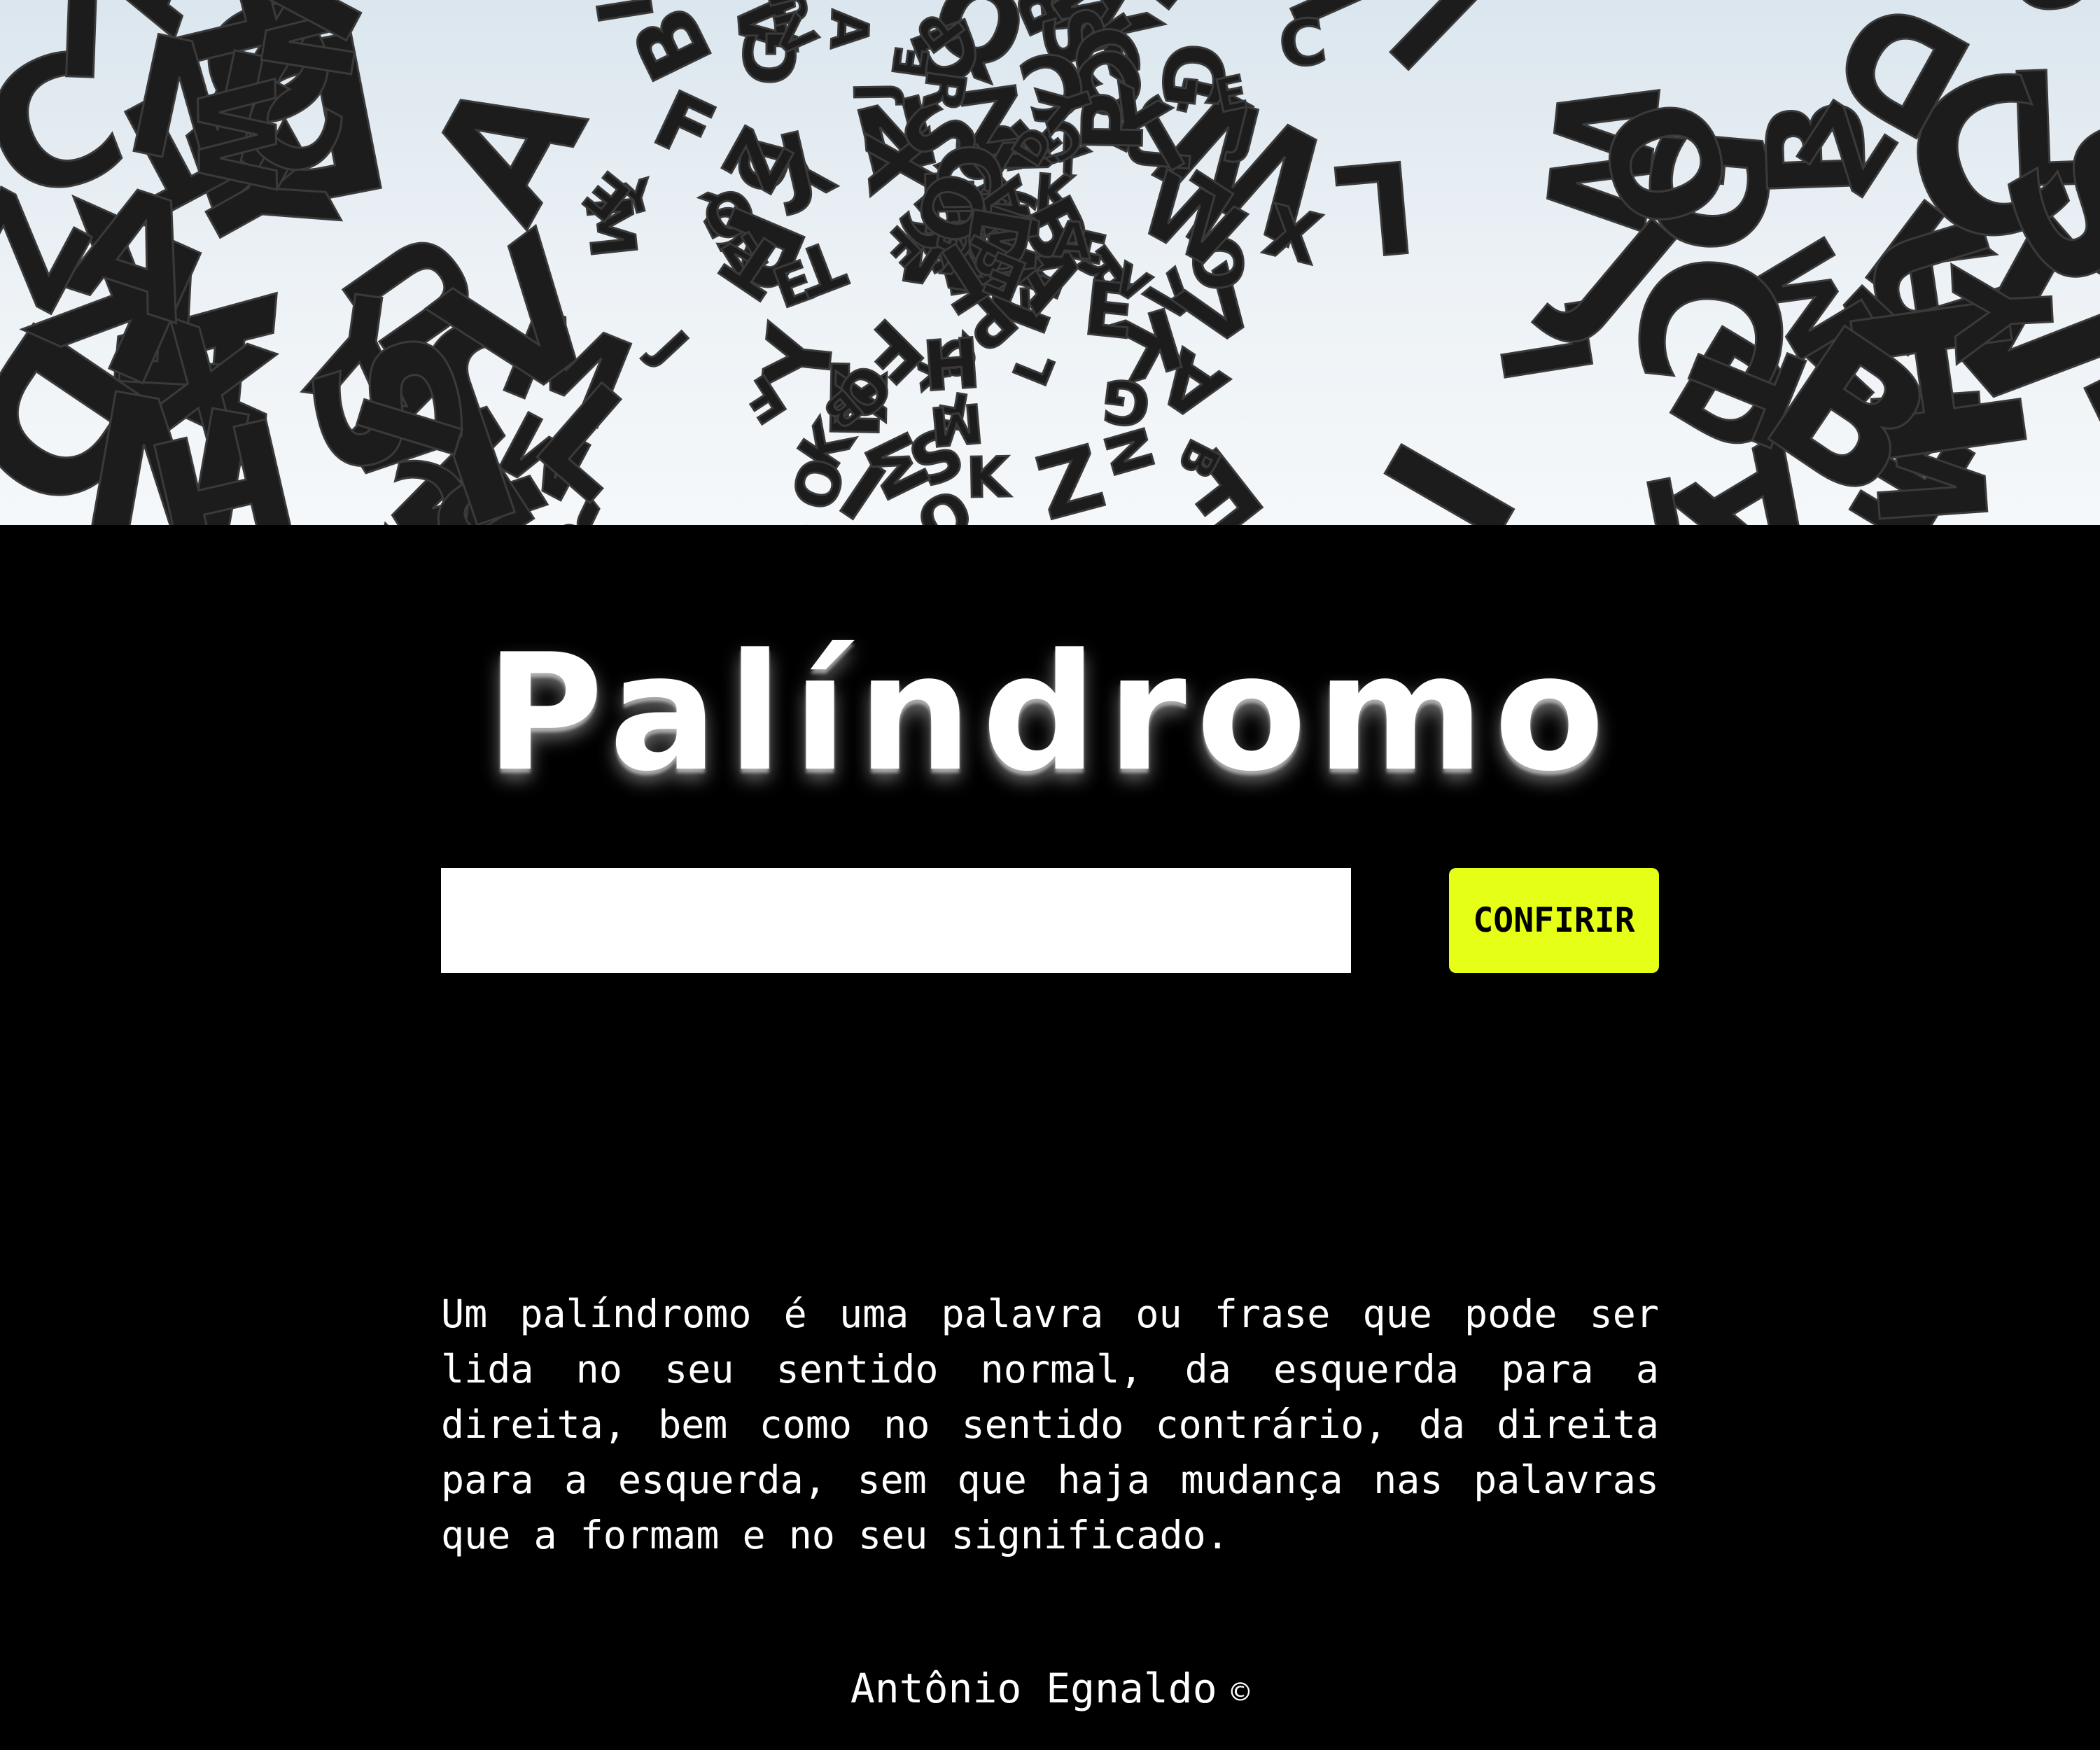 The image size is (2100, 1750). What do you see at coordinates (235, 135) in the screenshot?
I see `svg-text: W` at bounding box center [235, 135].